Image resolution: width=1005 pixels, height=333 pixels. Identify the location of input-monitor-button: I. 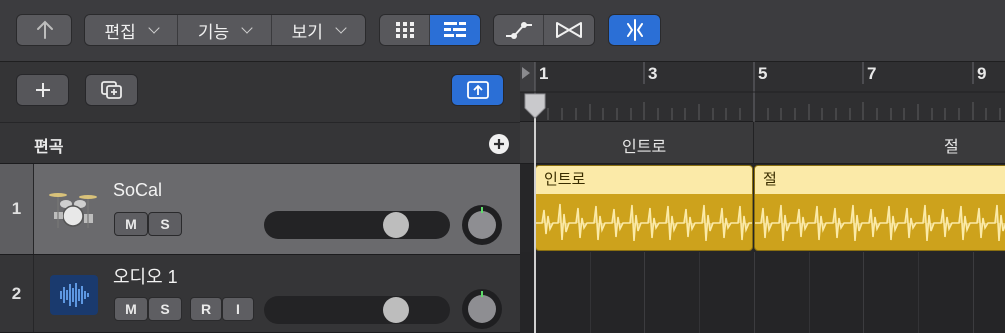
(238, 309).